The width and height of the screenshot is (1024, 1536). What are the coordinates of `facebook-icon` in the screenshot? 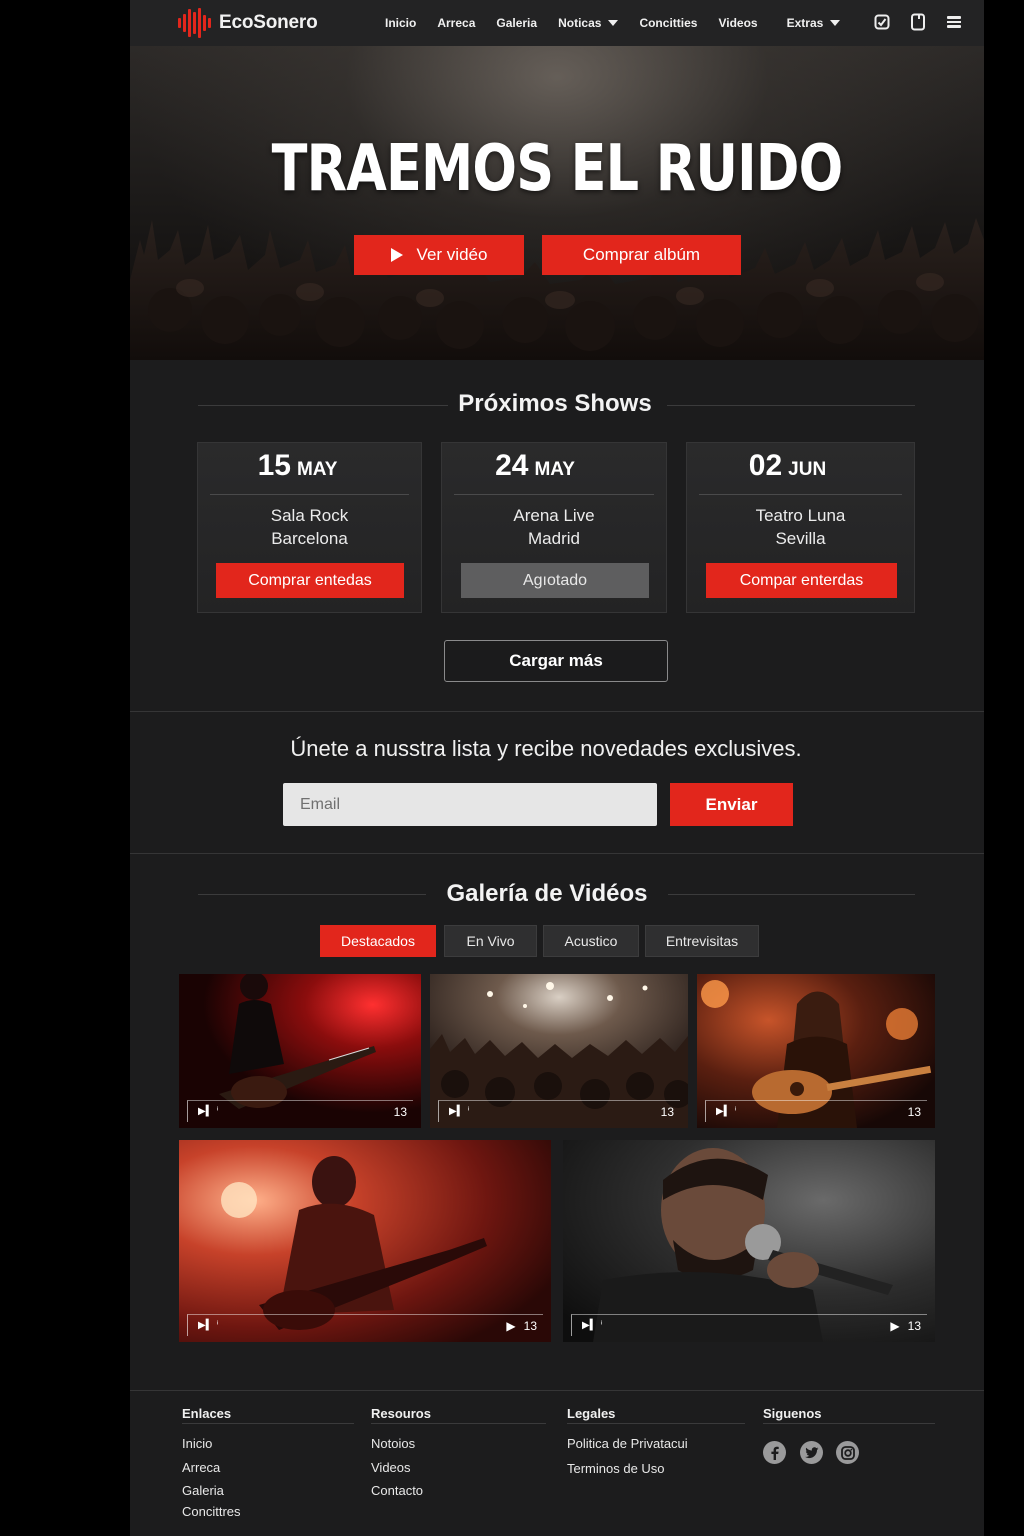 It's located at (774, 1452).